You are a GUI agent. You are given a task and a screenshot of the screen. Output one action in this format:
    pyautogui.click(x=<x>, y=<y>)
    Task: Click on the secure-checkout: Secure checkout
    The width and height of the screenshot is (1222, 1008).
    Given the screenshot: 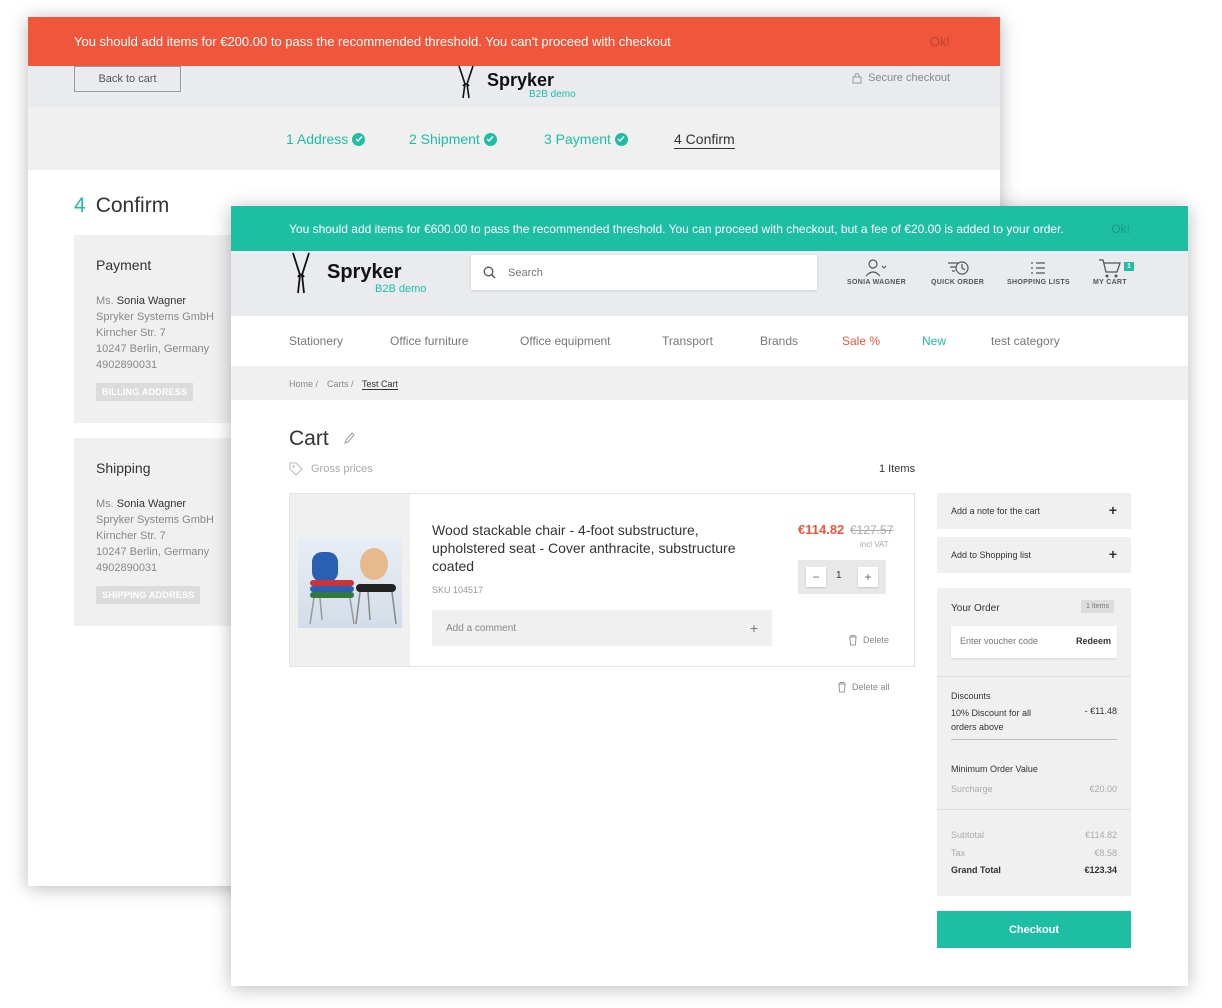 What is the action you would take?
    pyautogui.click(x=901, y=78)
    